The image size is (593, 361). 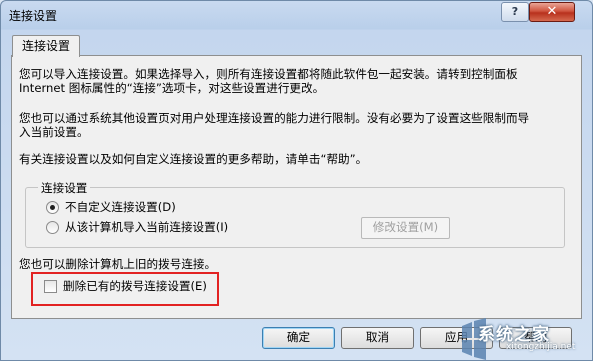 What do you see at coordinates (54, 132) in the screenshot?
I see `restriction-text-line2: 入当前设置。` at bounding box center [54, 132].